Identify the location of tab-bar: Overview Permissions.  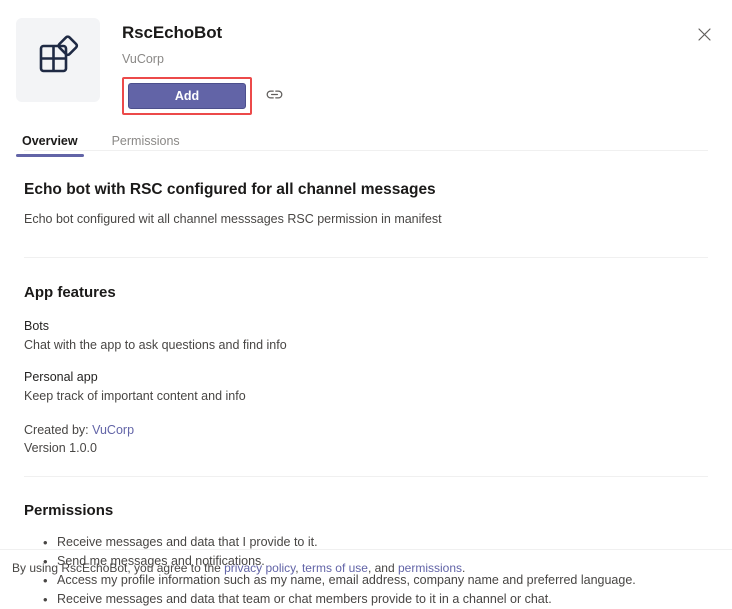
(374, 145).